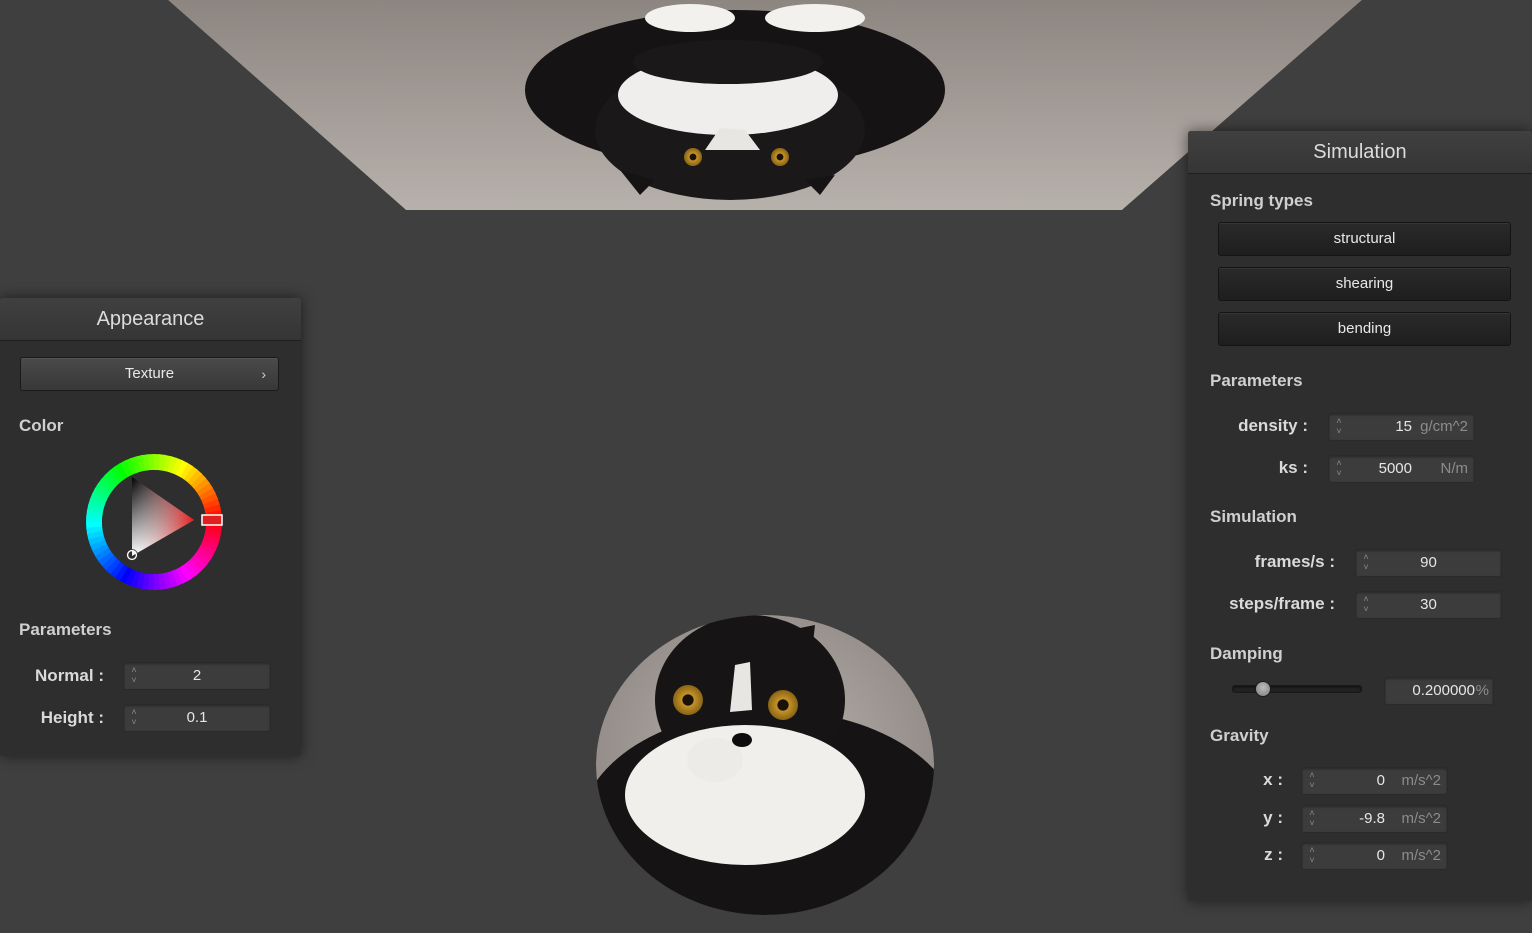 This screenshot has width=1532, height=933. I want to click on steps-value: 30, so click(1428, 604).